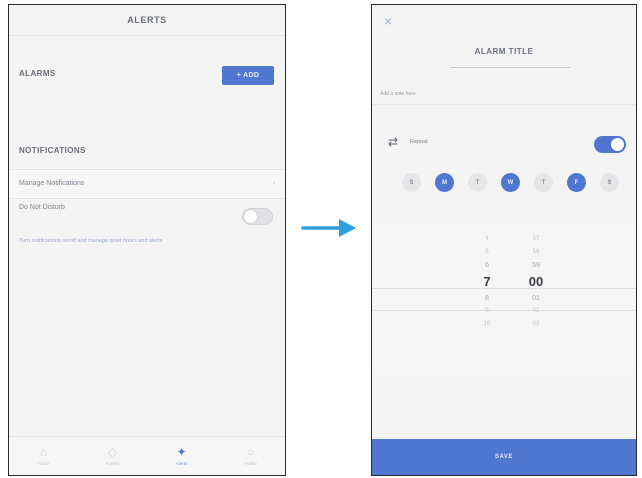 Image resolution: width=642 pixels, height=478 pixels. I want to click on day-thursday: T, so click(543, 182).